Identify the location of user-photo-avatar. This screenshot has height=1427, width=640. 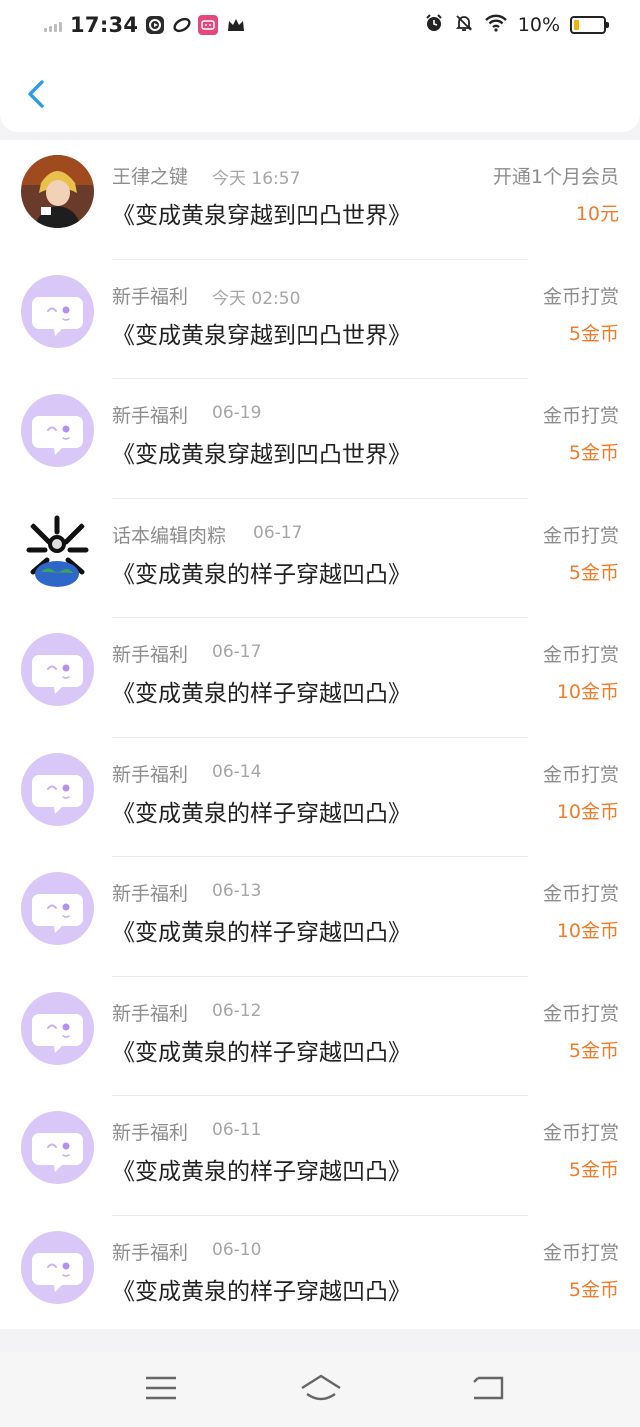
(57, 191).